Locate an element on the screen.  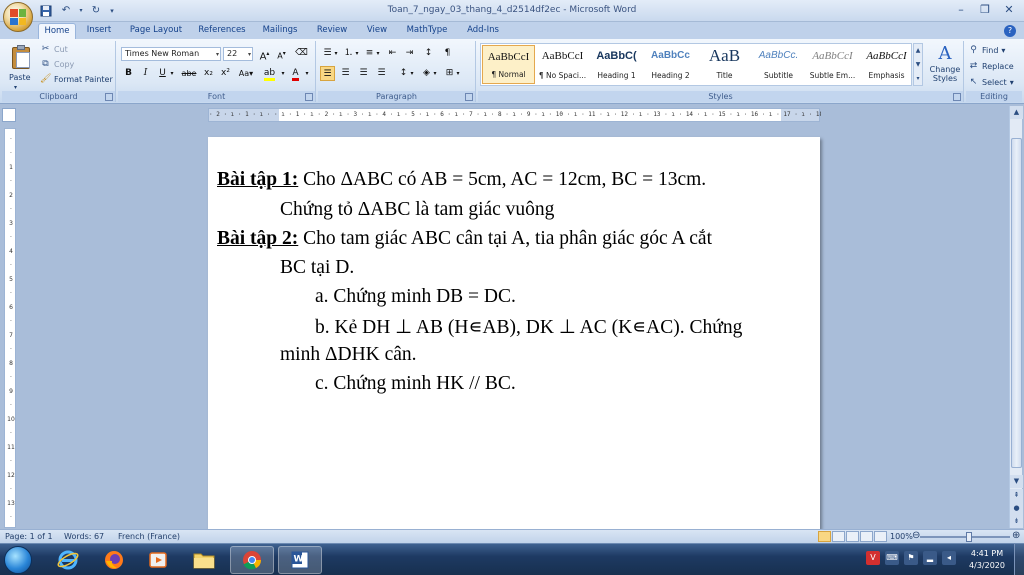
shading-dropdown-icon: ▾ is located at coordinates (435, 73).